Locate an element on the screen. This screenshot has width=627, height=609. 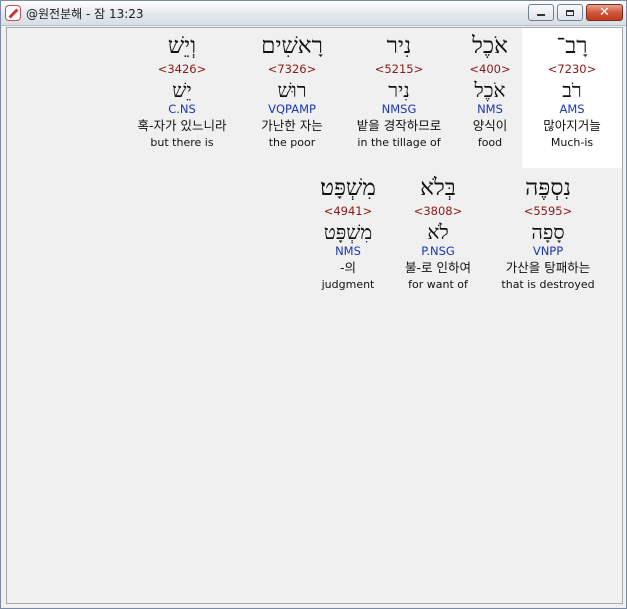
english-gloss: judgment is located at coordinates (348, 284).